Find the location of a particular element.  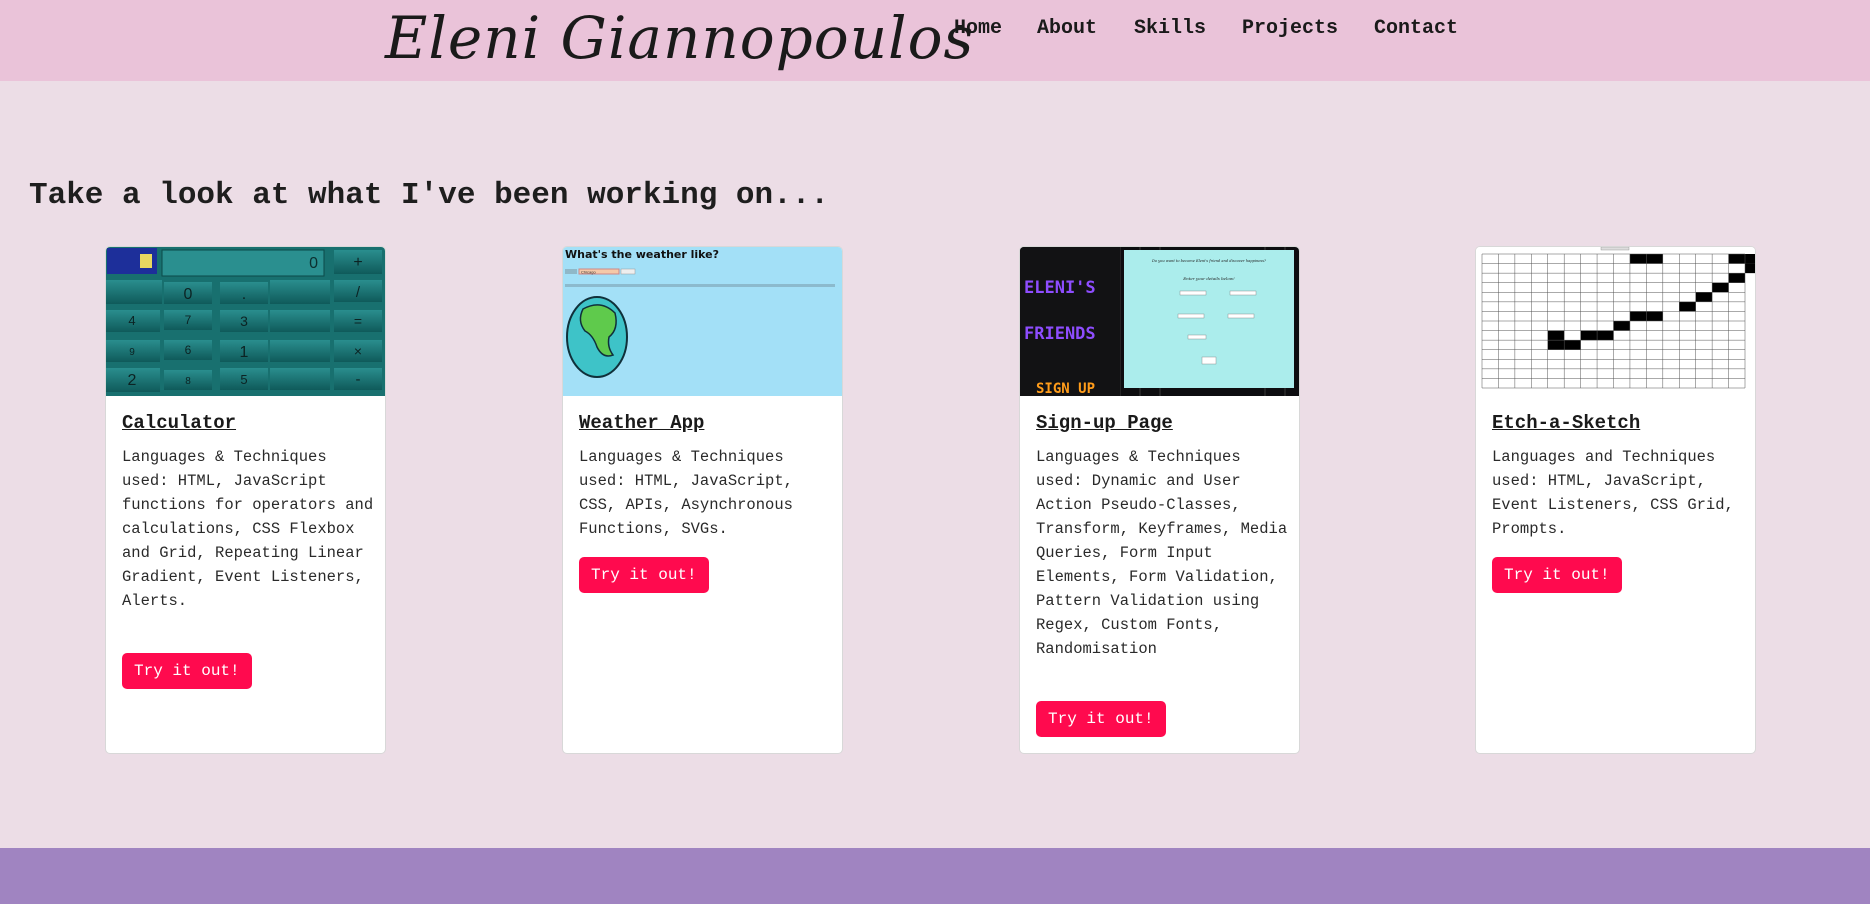

weather-thumb-heading: What's the weather like? is located at coordinates (642, 254).